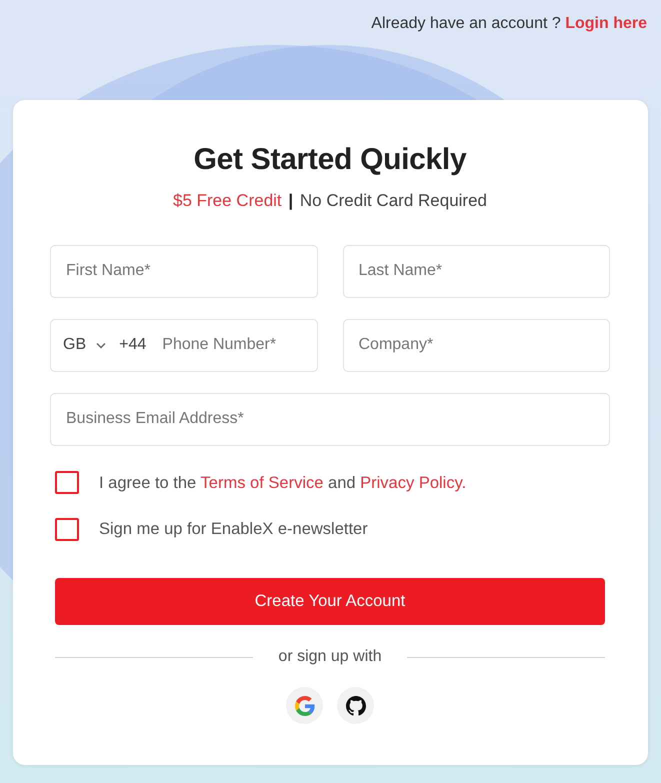  Describe the element at coordinates (476, 345) in the screenshot. I see `text-field: Company*` at that location.